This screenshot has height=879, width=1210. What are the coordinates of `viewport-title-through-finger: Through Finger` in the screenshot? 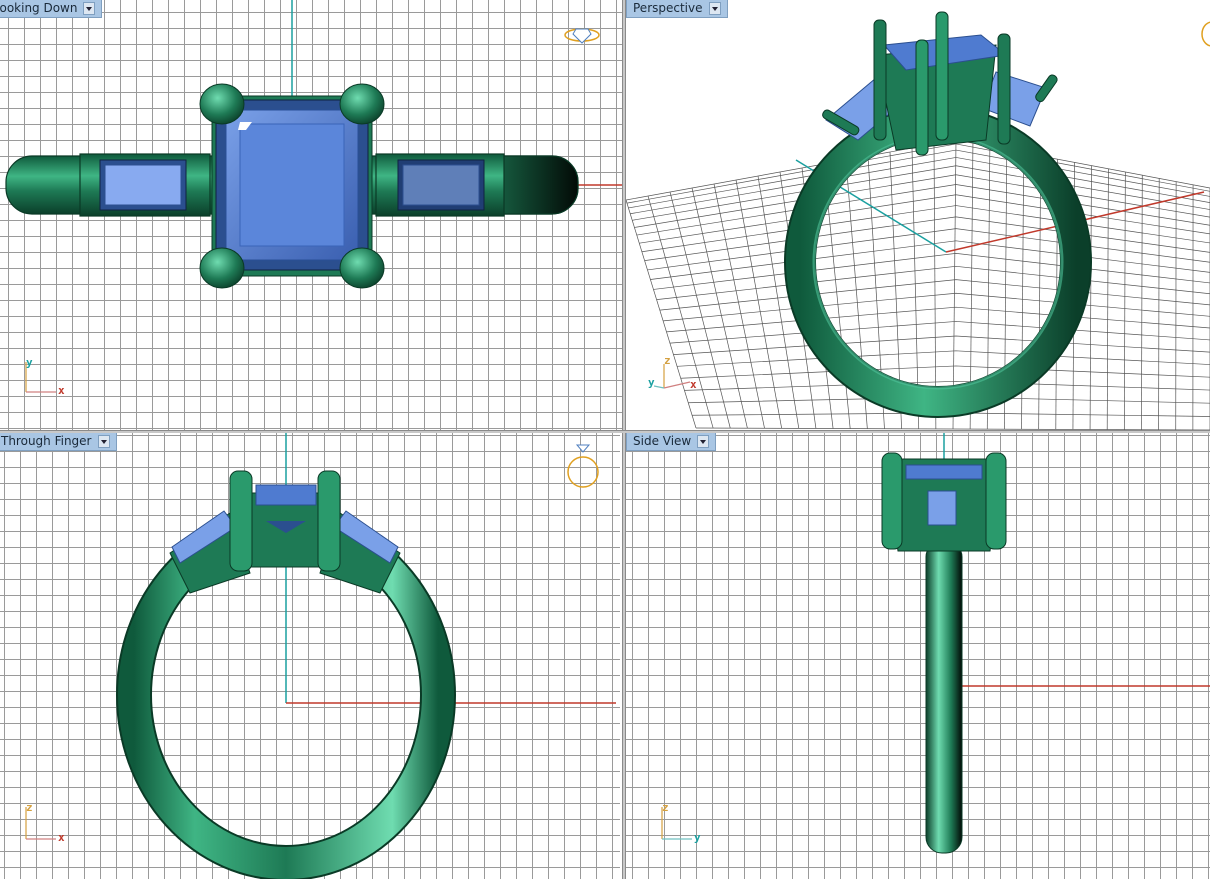 It's located at (58, 442).